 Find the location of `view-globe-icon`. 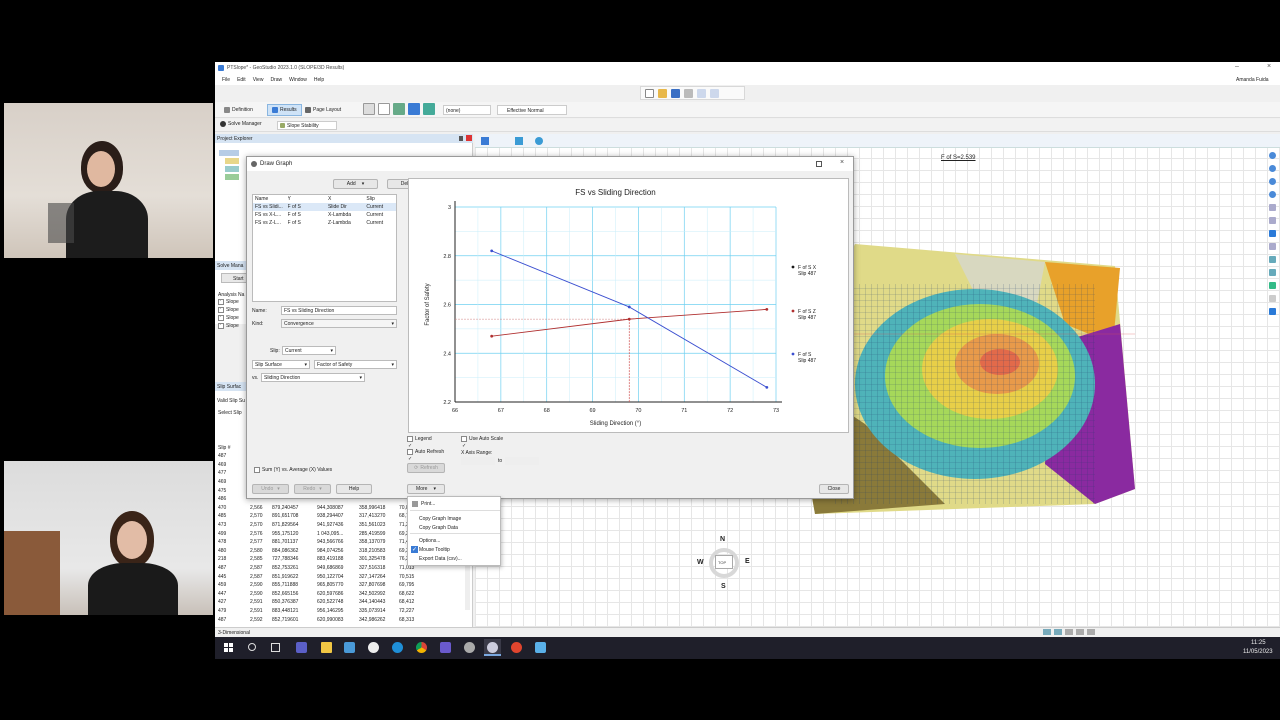

view-globe-icon is located at coordinates (539, 141).